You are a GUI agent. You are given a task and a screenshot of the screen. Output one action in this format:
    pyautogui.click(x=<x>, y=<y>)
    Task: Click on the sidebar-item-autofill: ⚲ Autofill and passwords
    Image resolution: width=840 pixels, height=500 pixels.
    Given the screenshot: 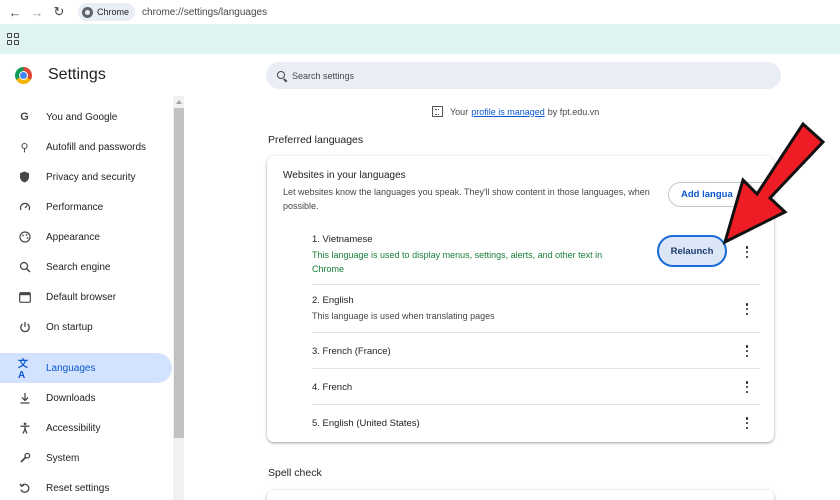 What is the action you would take?
    pyautogui.click(x=86, y=147)
    